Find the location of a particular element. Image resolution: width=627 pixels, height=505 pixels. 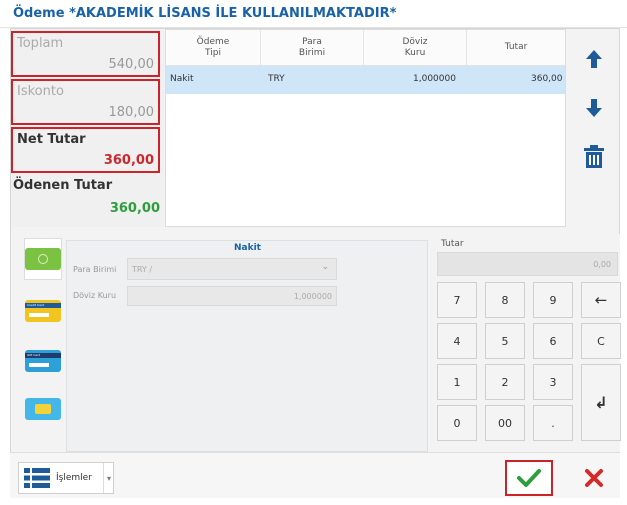

row-tutar: 360,00 is located at coordinates (547, 79).